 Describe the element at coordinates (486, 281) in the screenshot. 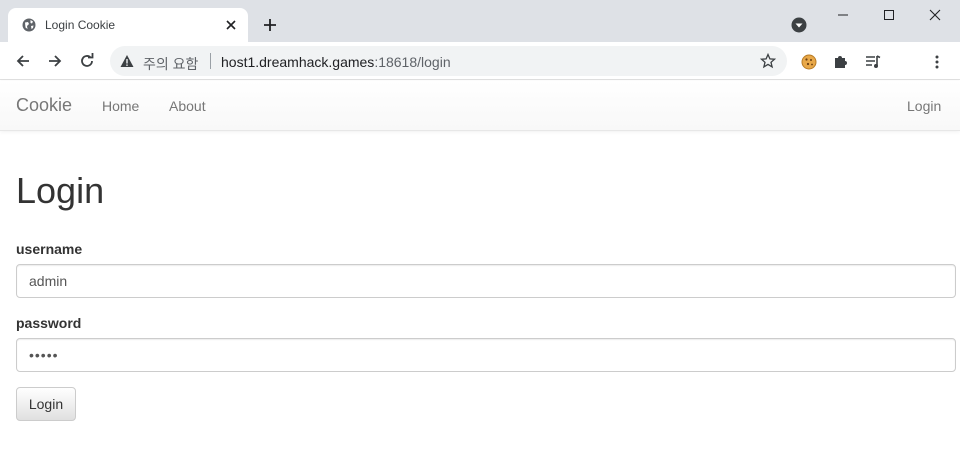

I see `username-input` at that location.